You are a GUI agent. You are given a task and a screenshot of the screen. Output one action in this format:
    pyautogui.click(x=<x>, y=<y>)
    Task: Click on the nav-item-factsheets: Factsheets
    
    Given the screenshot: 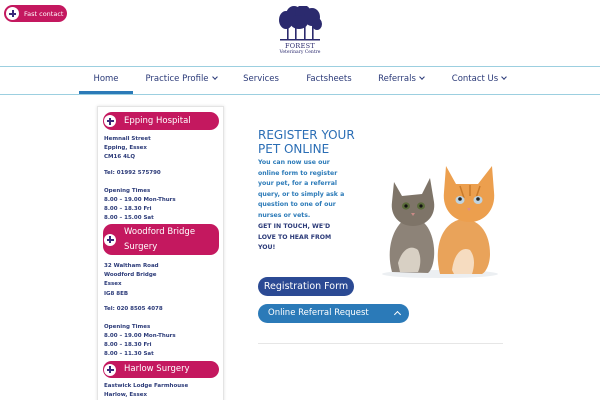 What is the action you would take?
    pyautogui.click(x=329, y=80)
    